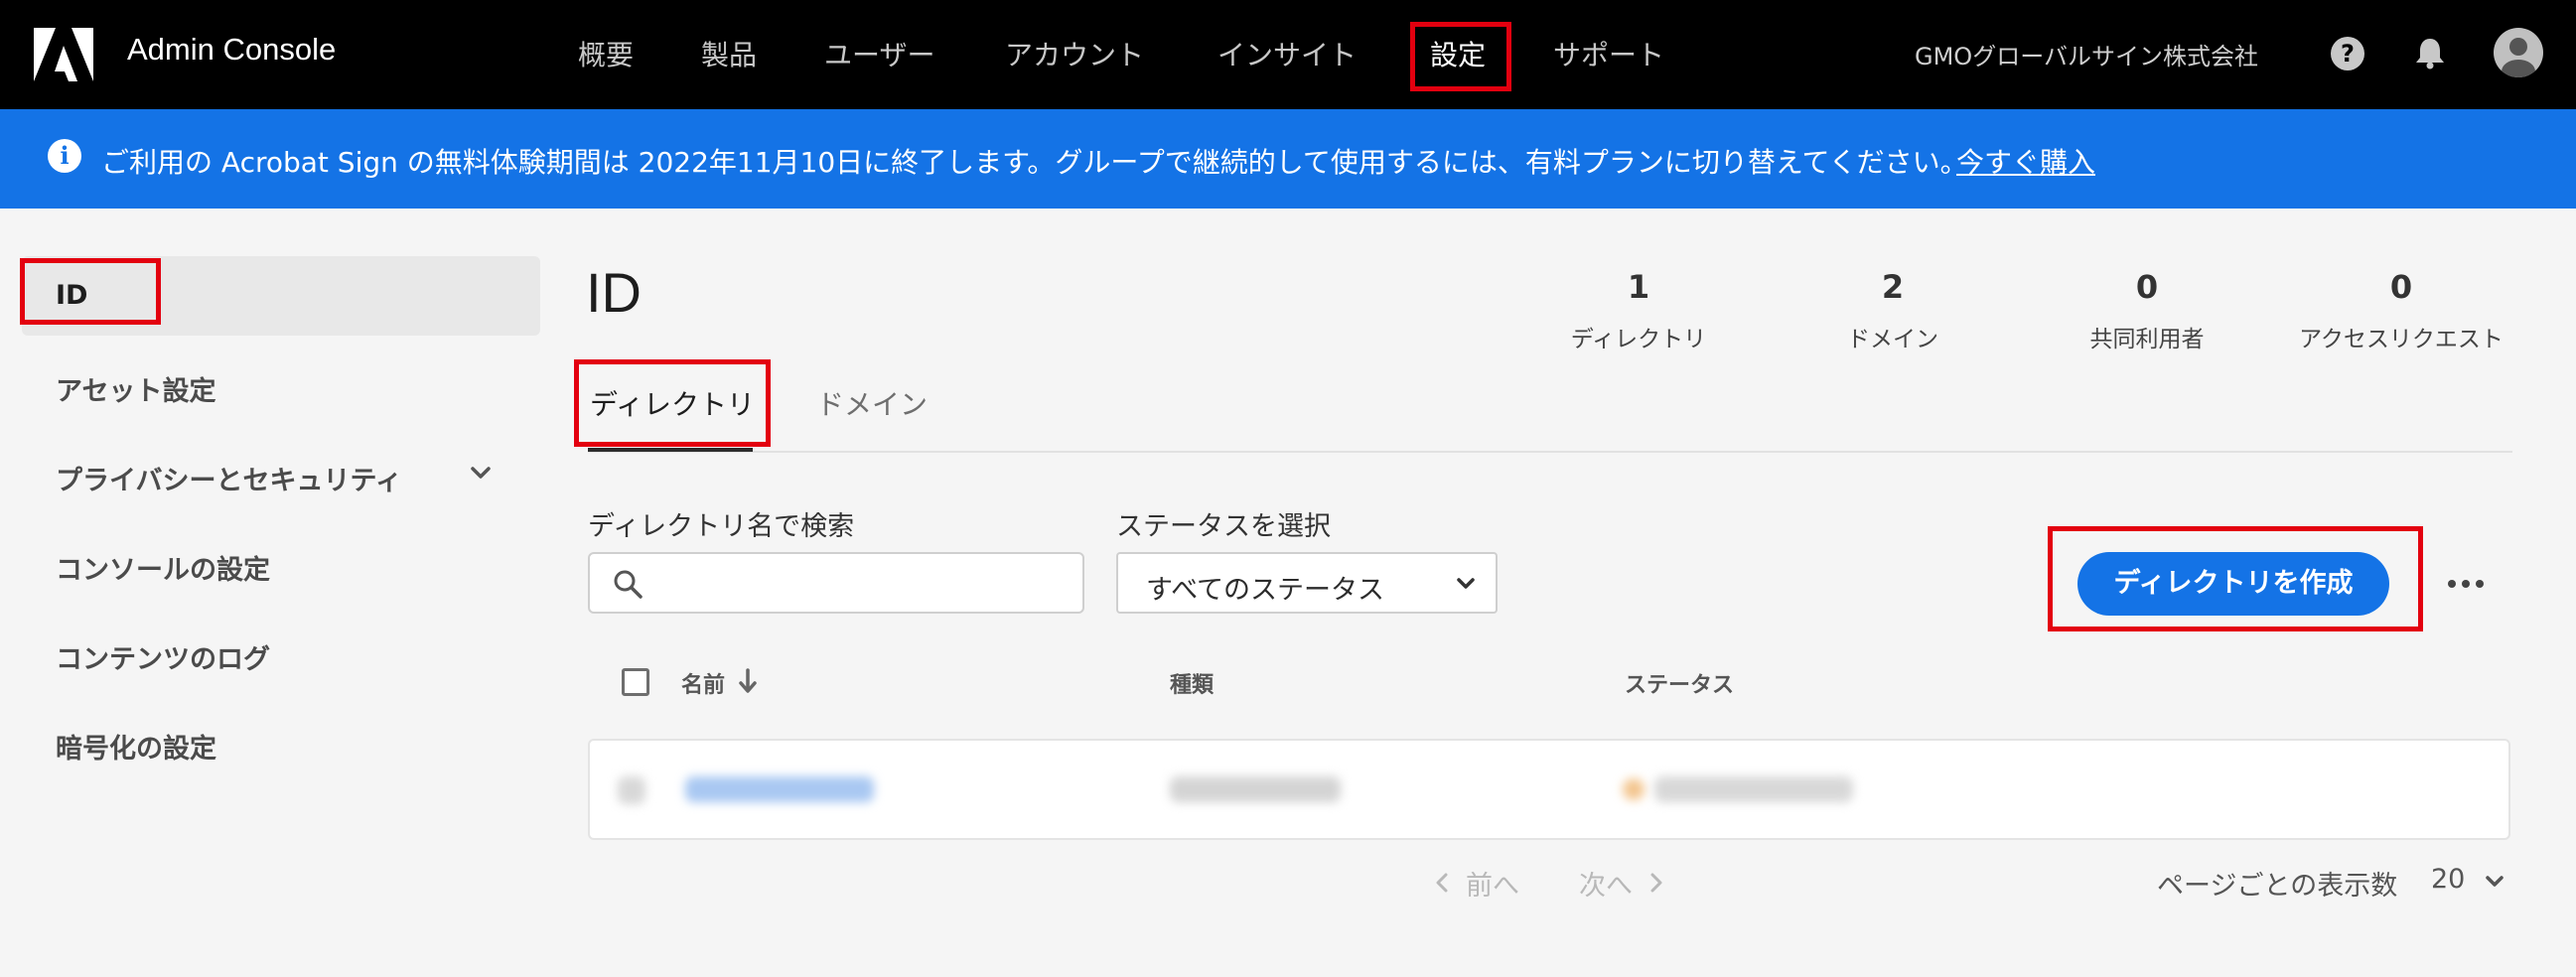 The image size is (2576, 977). I want to click on stat-label: 共同利用者, so click(2147, 339).